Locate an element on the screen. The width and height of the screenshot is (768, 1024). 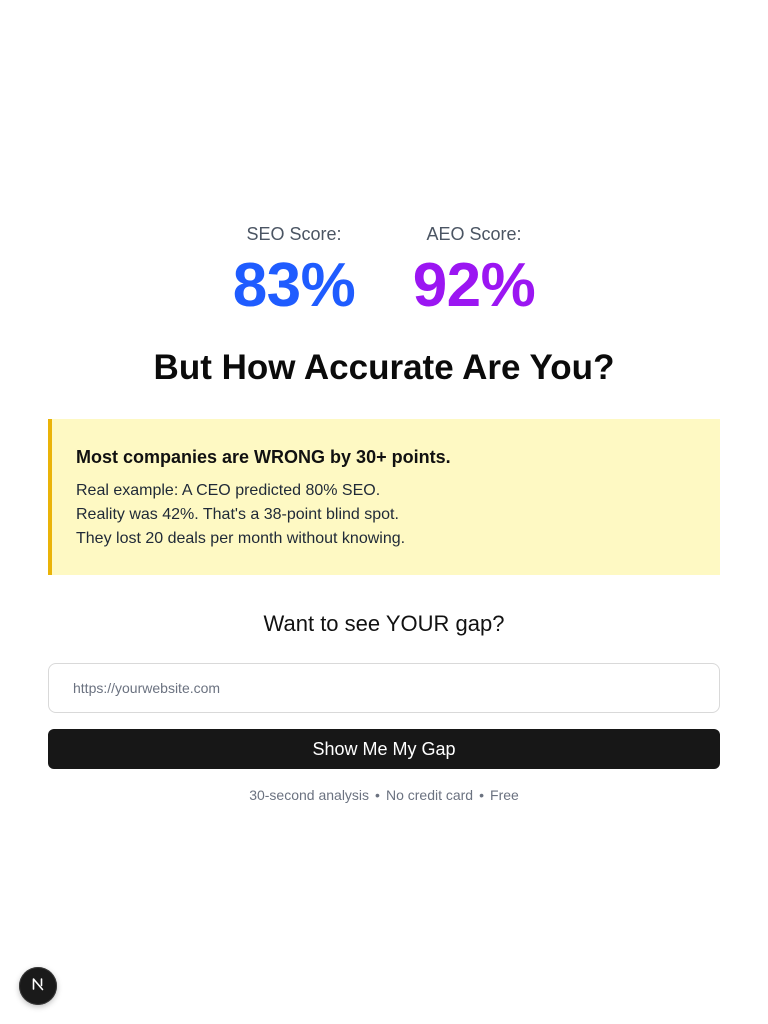
fine-print-item: No credit card is located at coordinates (429, 795).